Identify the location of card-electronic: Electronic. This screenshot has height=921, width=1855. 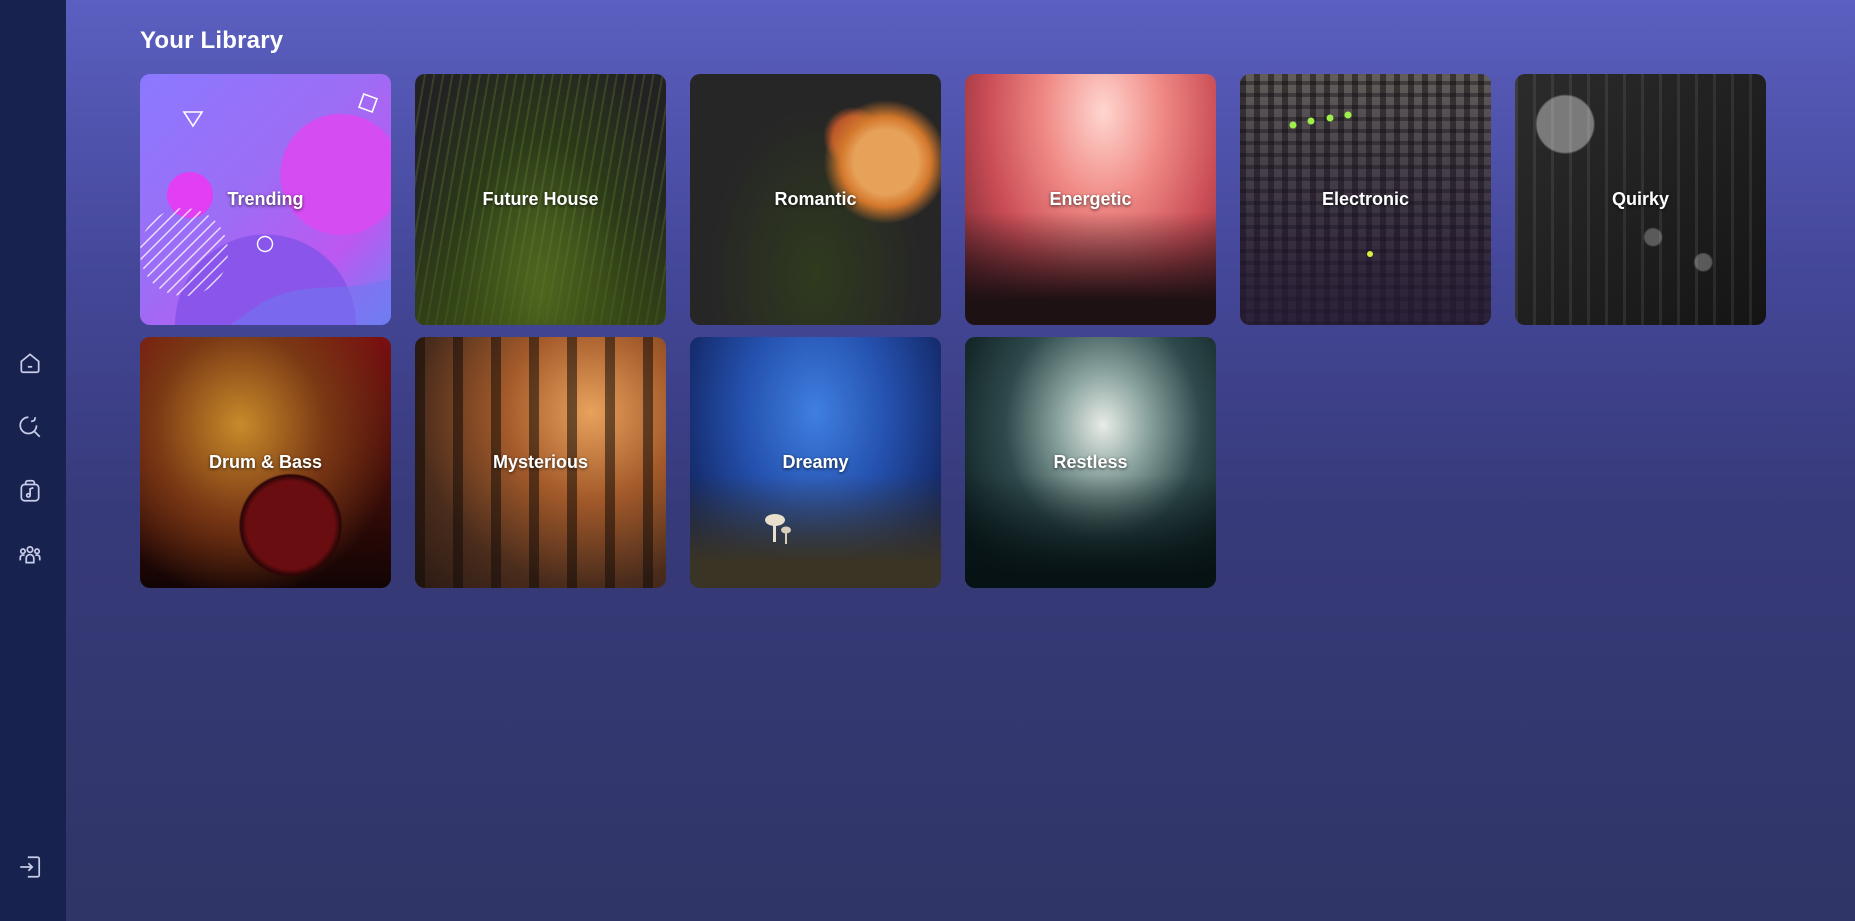
(1365, 199).